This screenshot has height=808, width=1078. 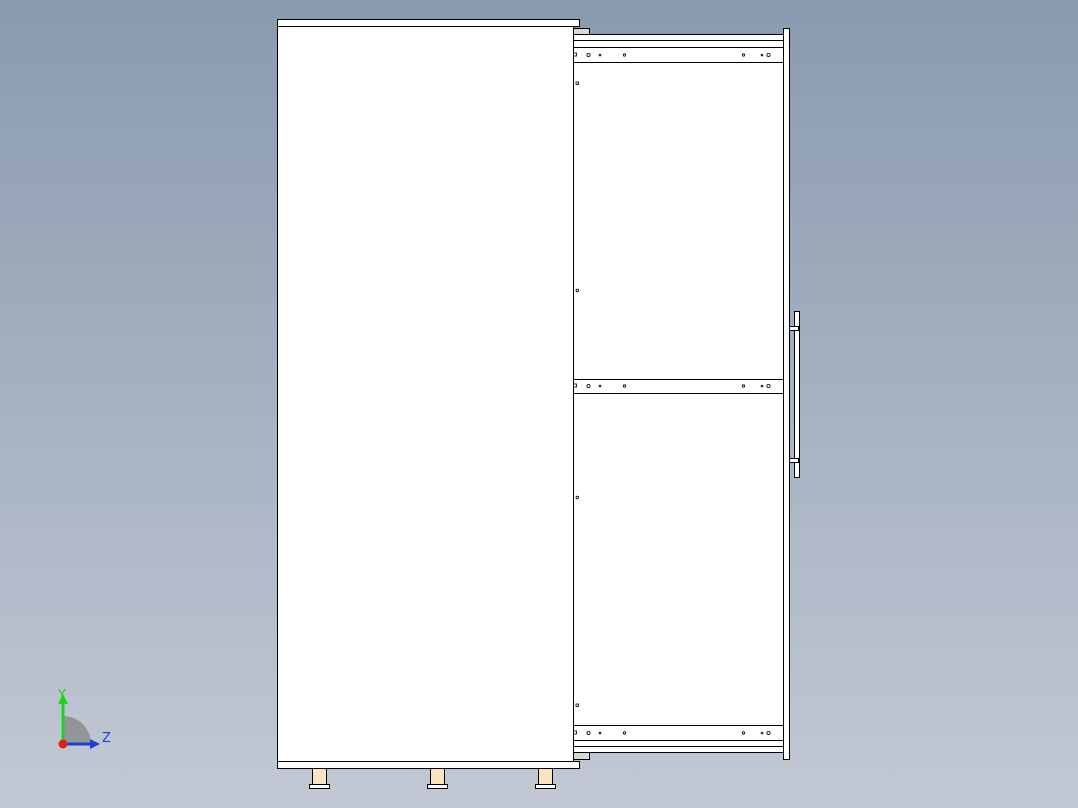 I want to click on z-axis-label: Z, so click(x=106, y=738).